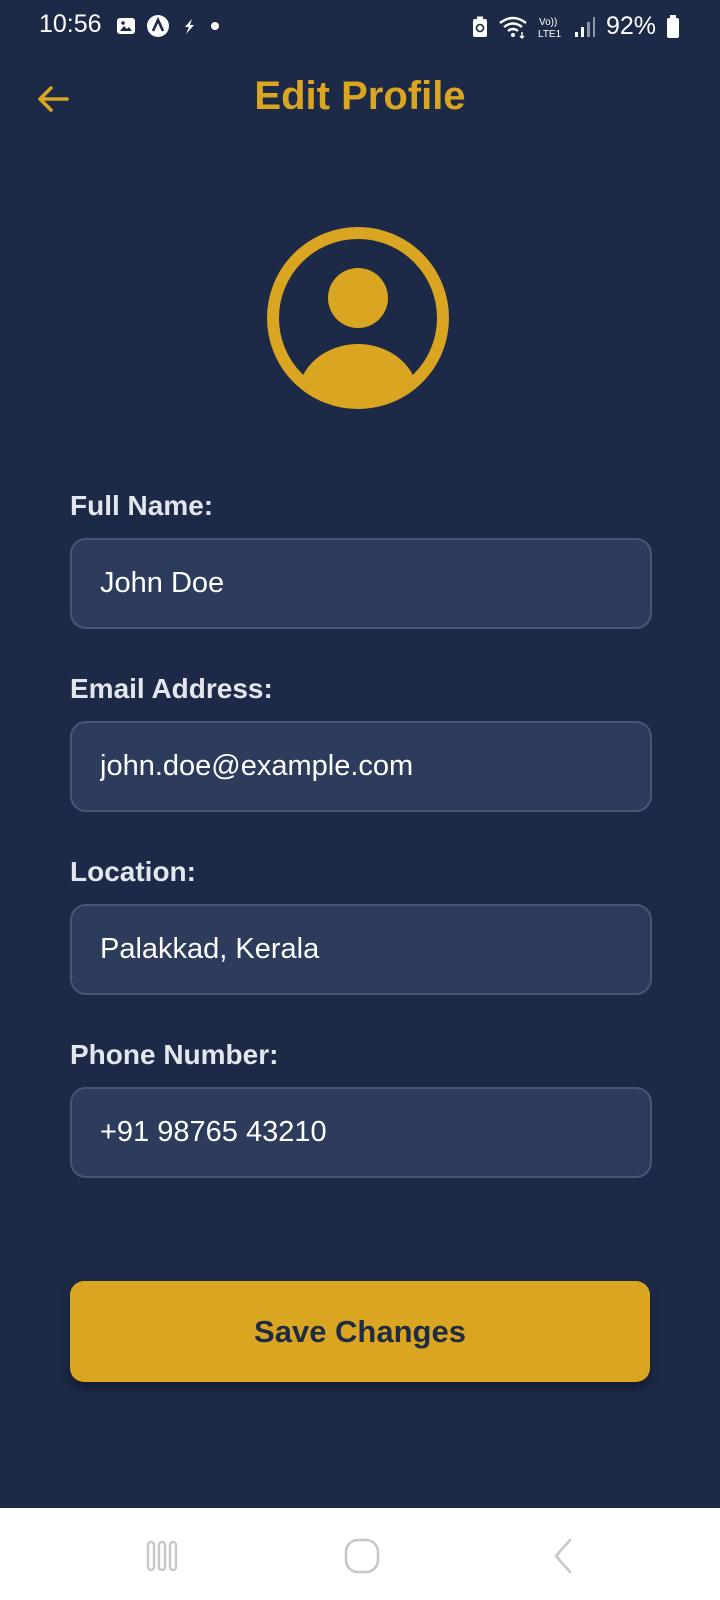 The image size is (720, 1600). What do you see at coordinates (361, 766) in the screenshot?
I see `email-input` at bounding box center [361, 766].